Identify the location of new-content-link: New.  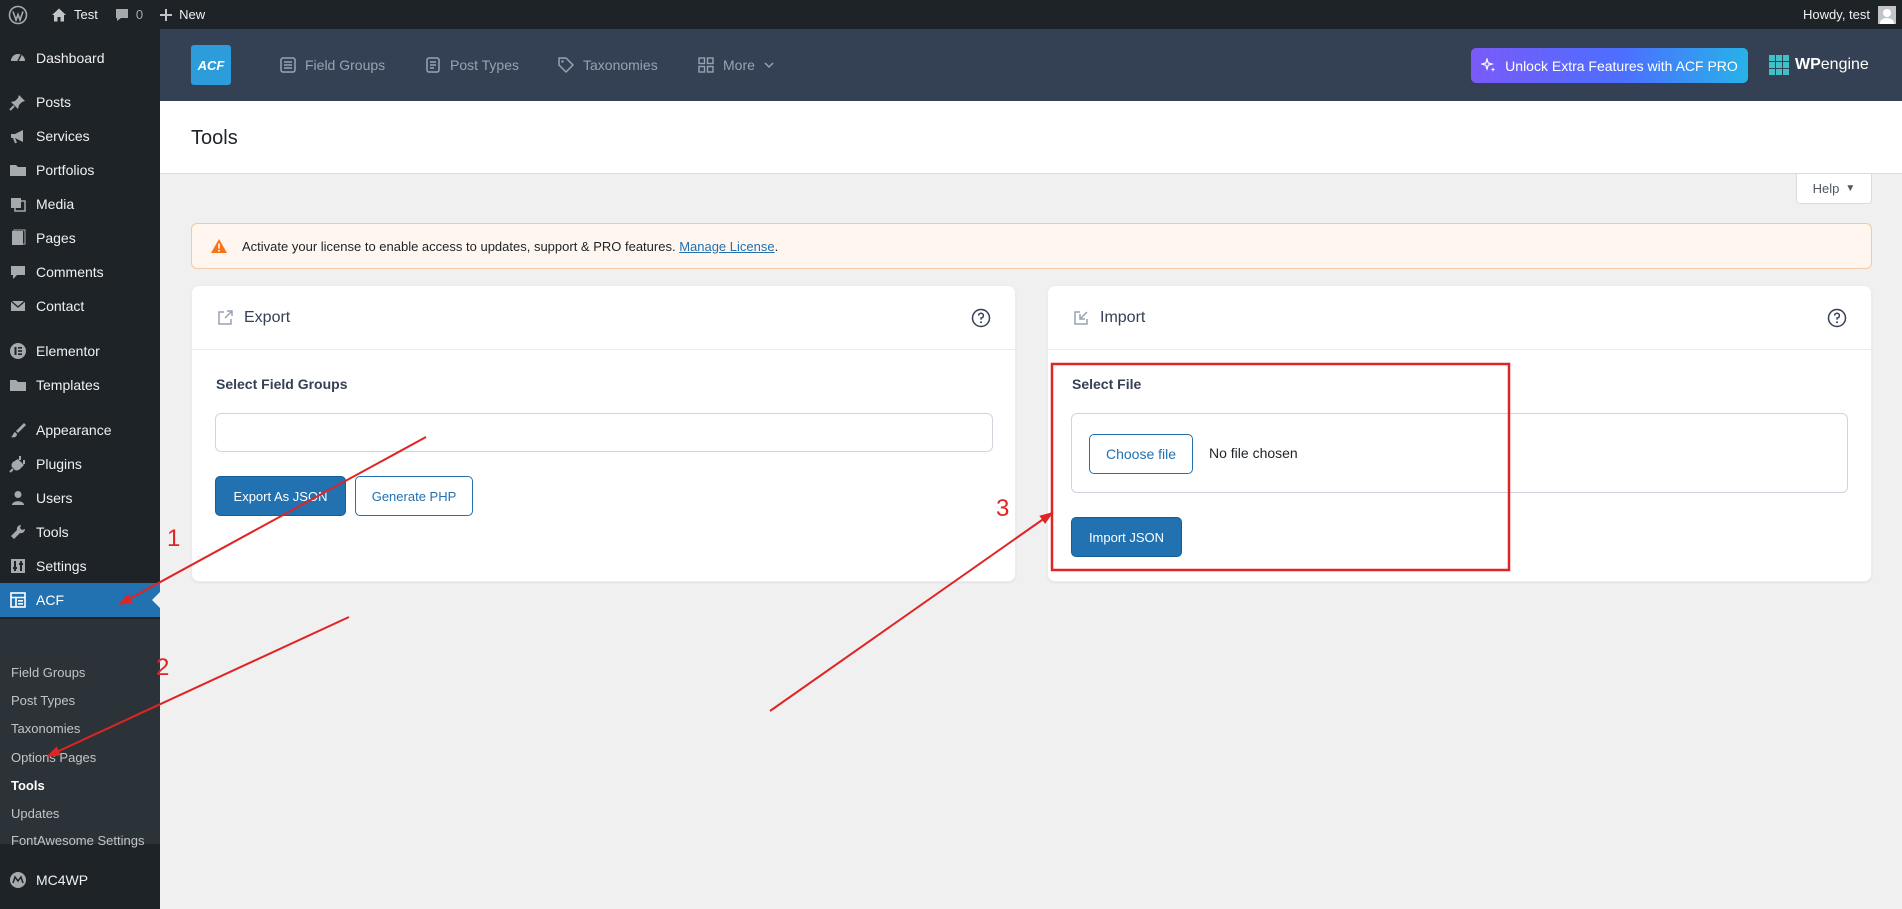
(182, 14).